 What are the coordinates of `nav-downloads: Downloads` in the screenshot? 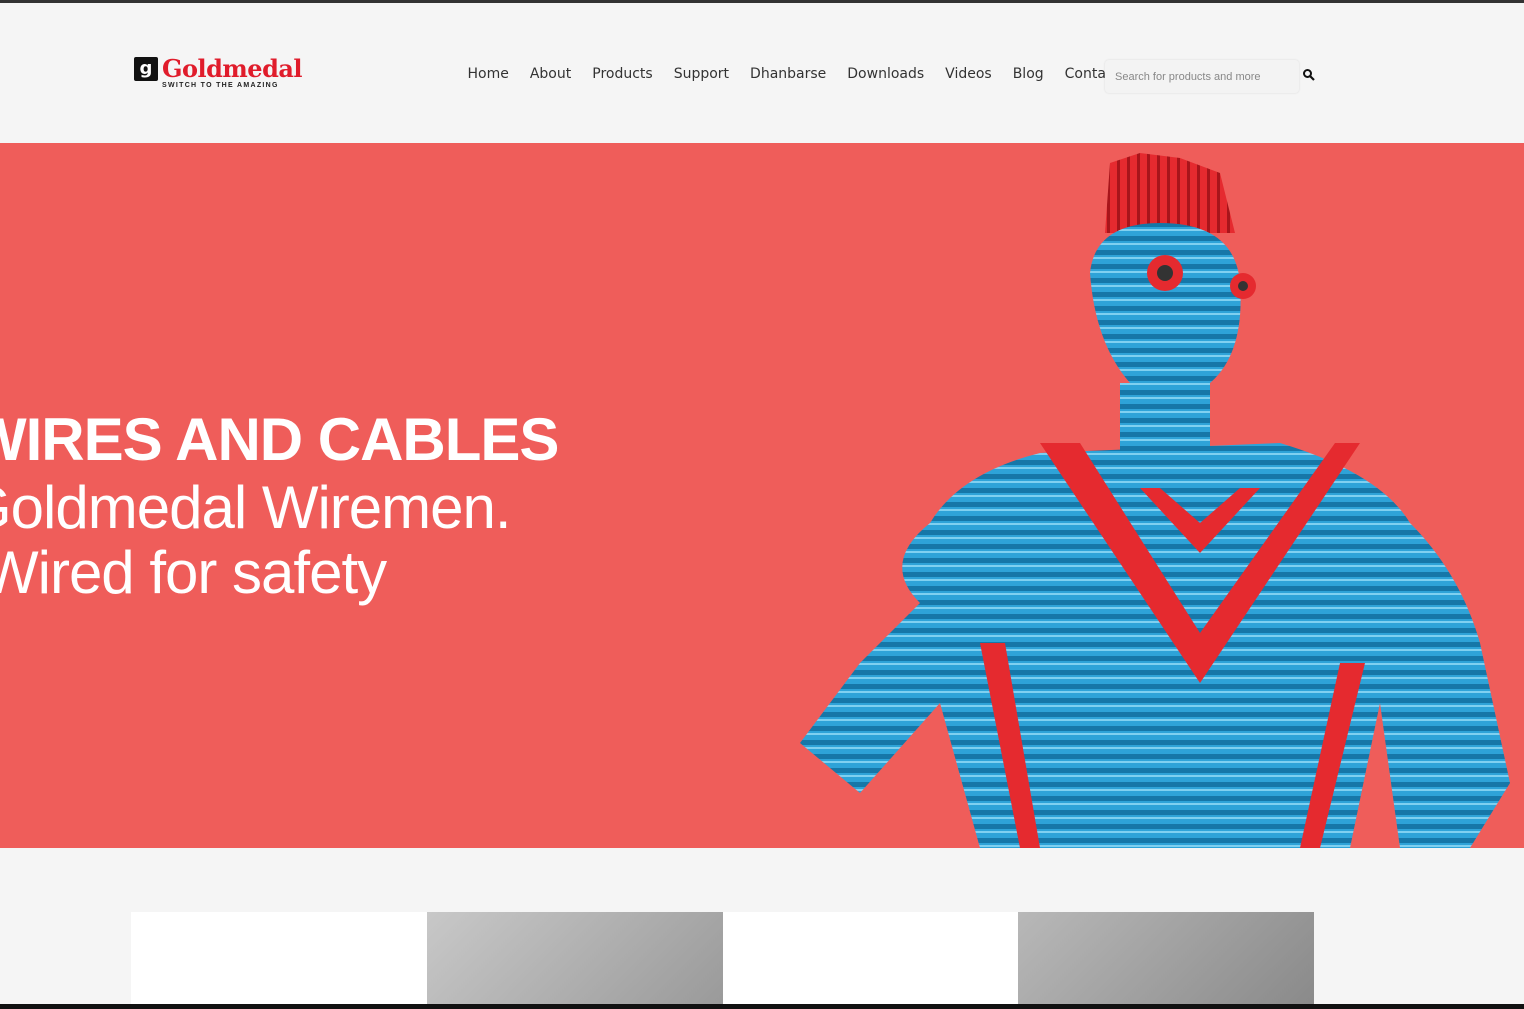 It's located at (886, 74).